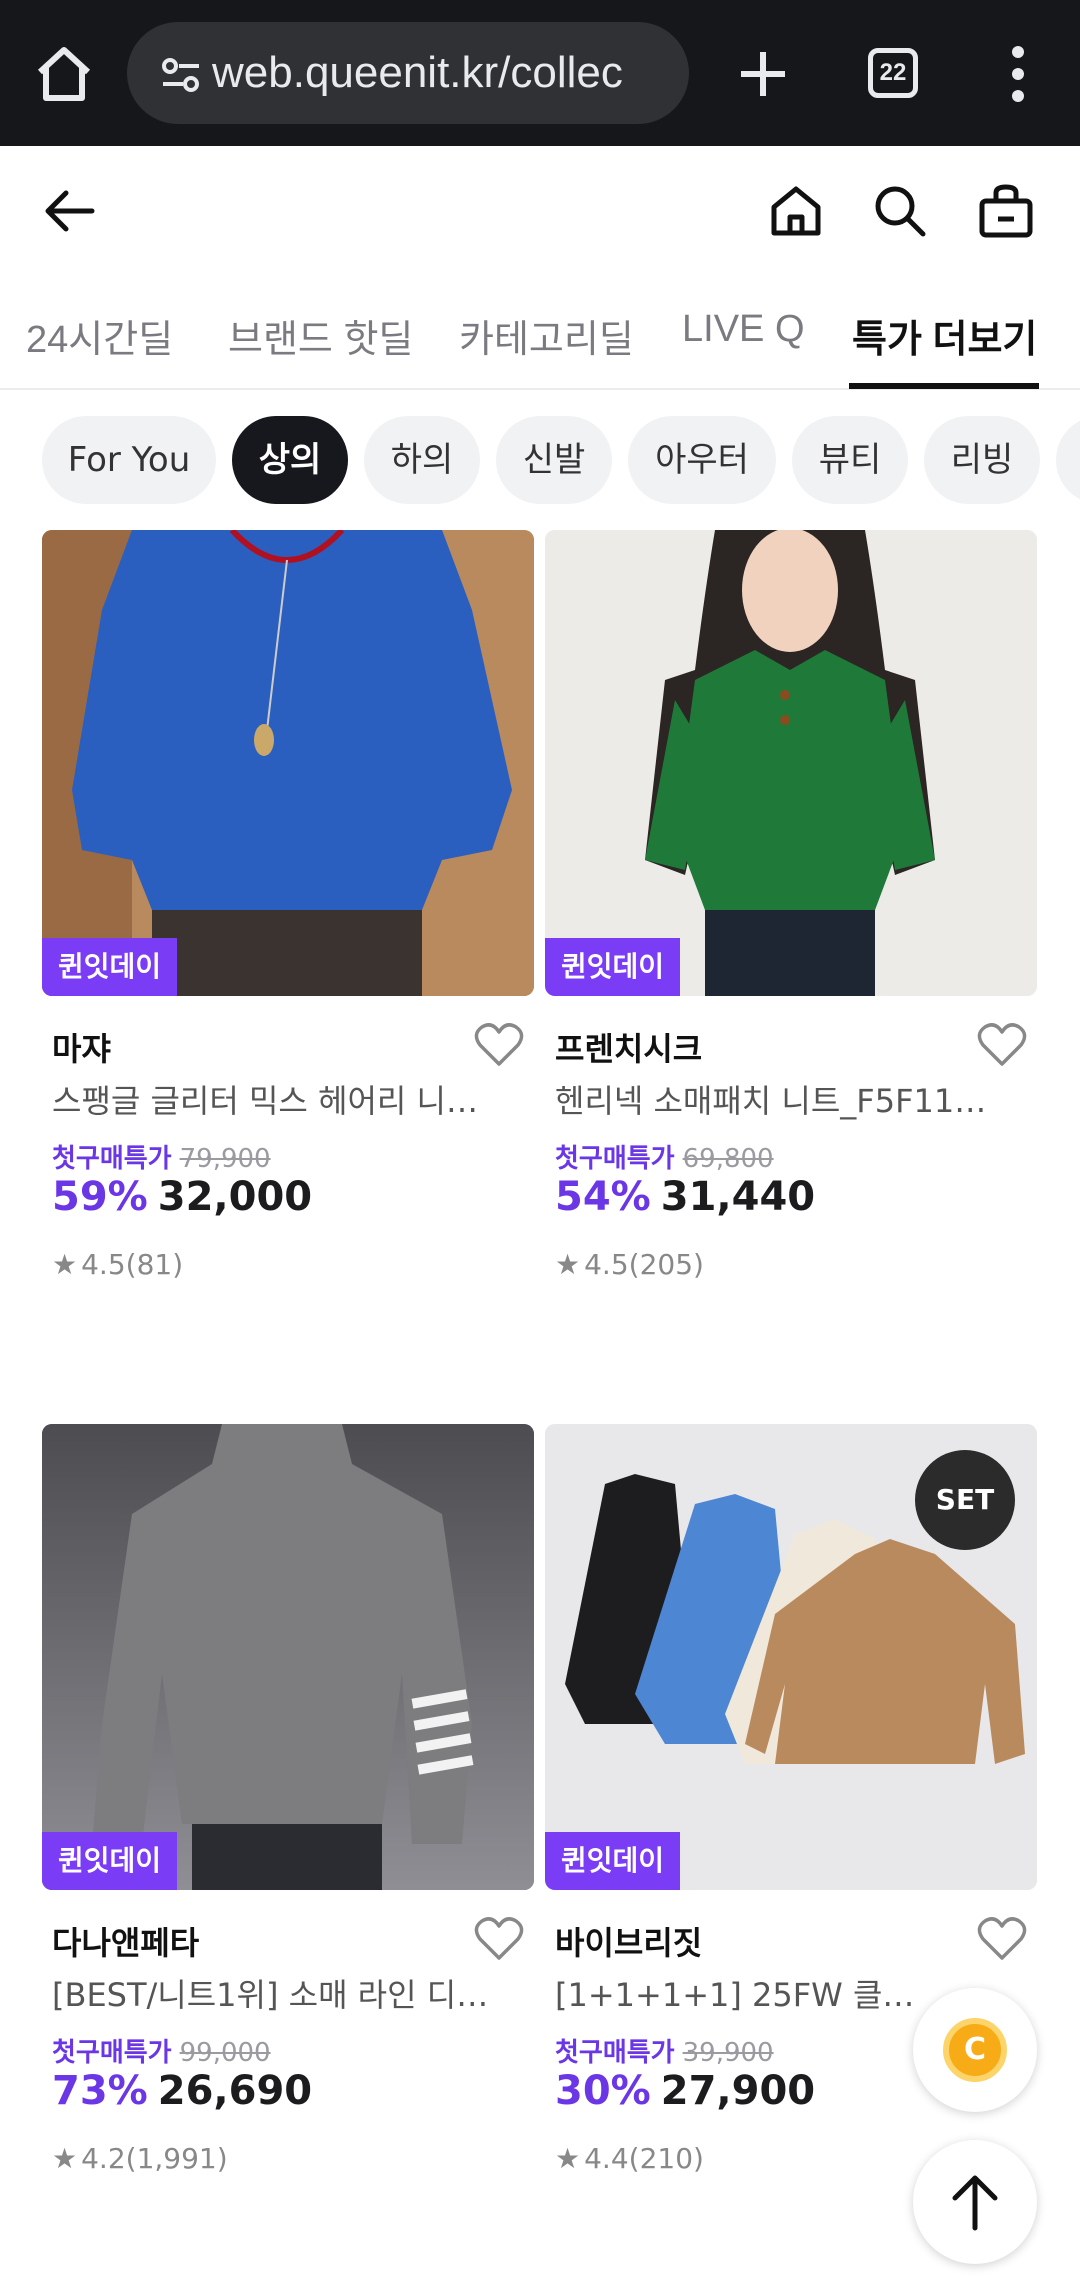  Describe the element at coordinates (702, 460) in the screenshot. I see `chip-outer: 아우터` at that location.